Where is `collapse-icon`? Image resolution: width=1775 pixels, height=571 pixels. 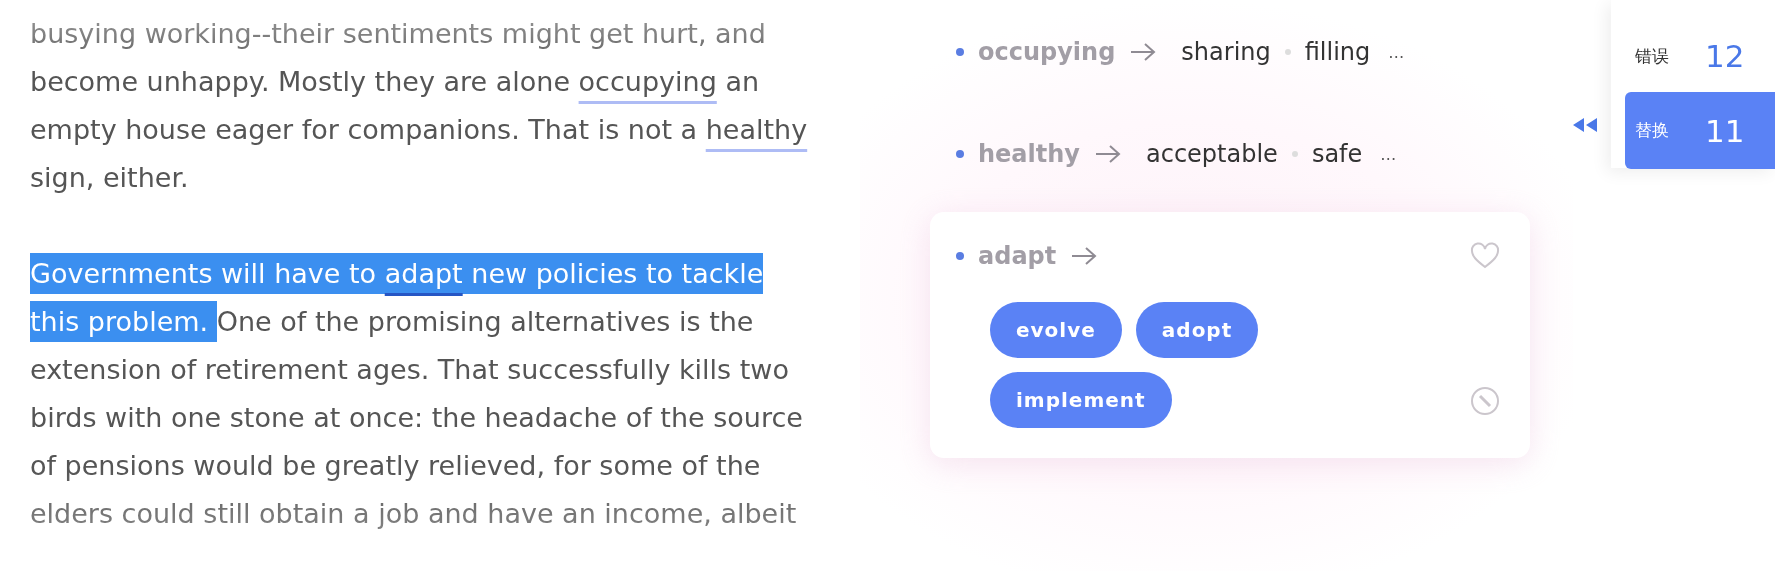
collapse-icon is located at coordinates (1586, 125).